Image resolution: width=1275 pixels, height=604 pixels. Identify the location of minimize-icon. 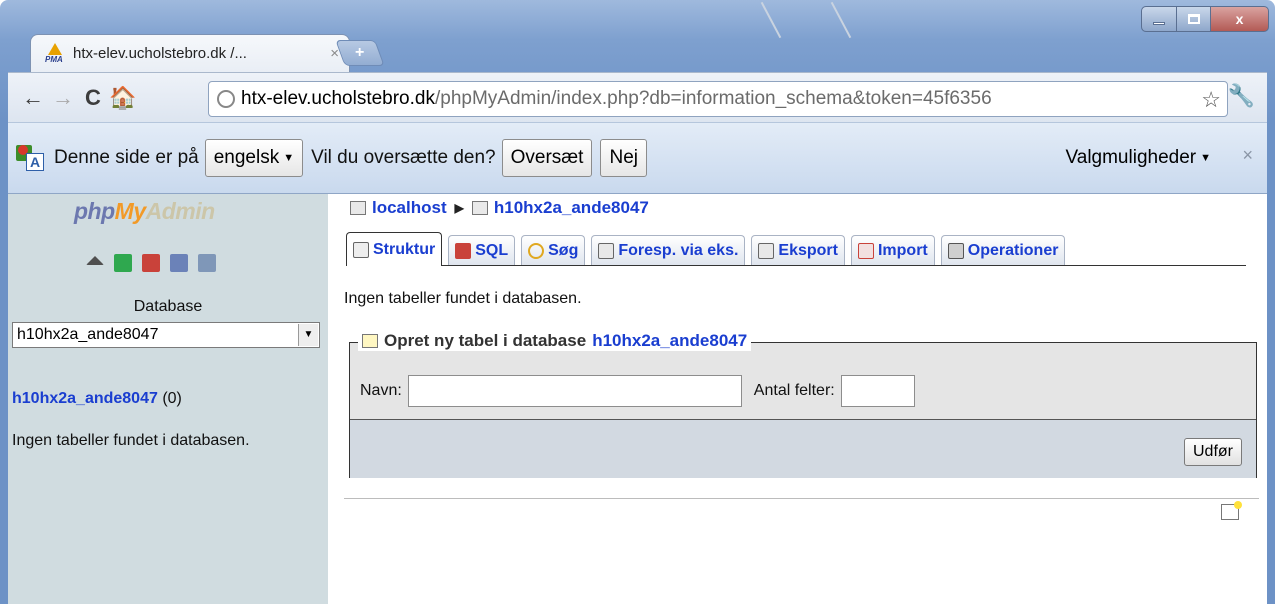
(1159, 23).